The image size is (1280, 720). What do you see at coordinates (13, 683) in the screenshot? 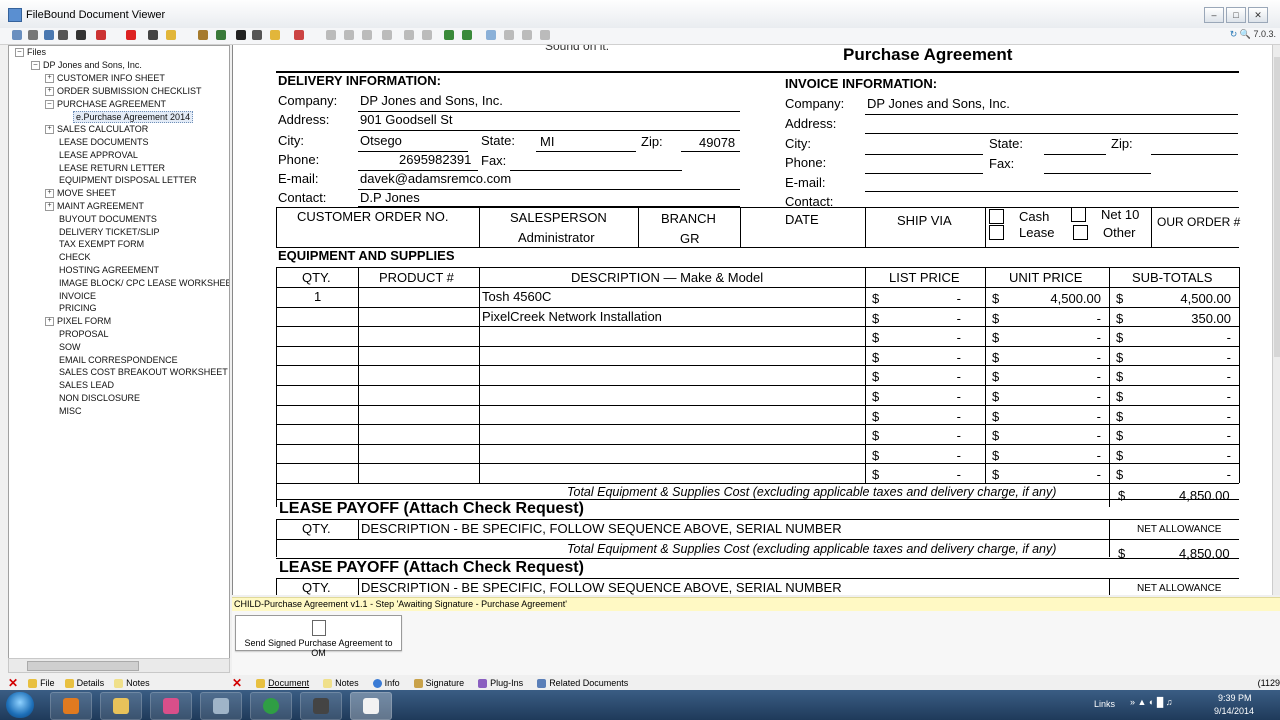
I see `close-icon: ✕` at bounding box center [13, 683].